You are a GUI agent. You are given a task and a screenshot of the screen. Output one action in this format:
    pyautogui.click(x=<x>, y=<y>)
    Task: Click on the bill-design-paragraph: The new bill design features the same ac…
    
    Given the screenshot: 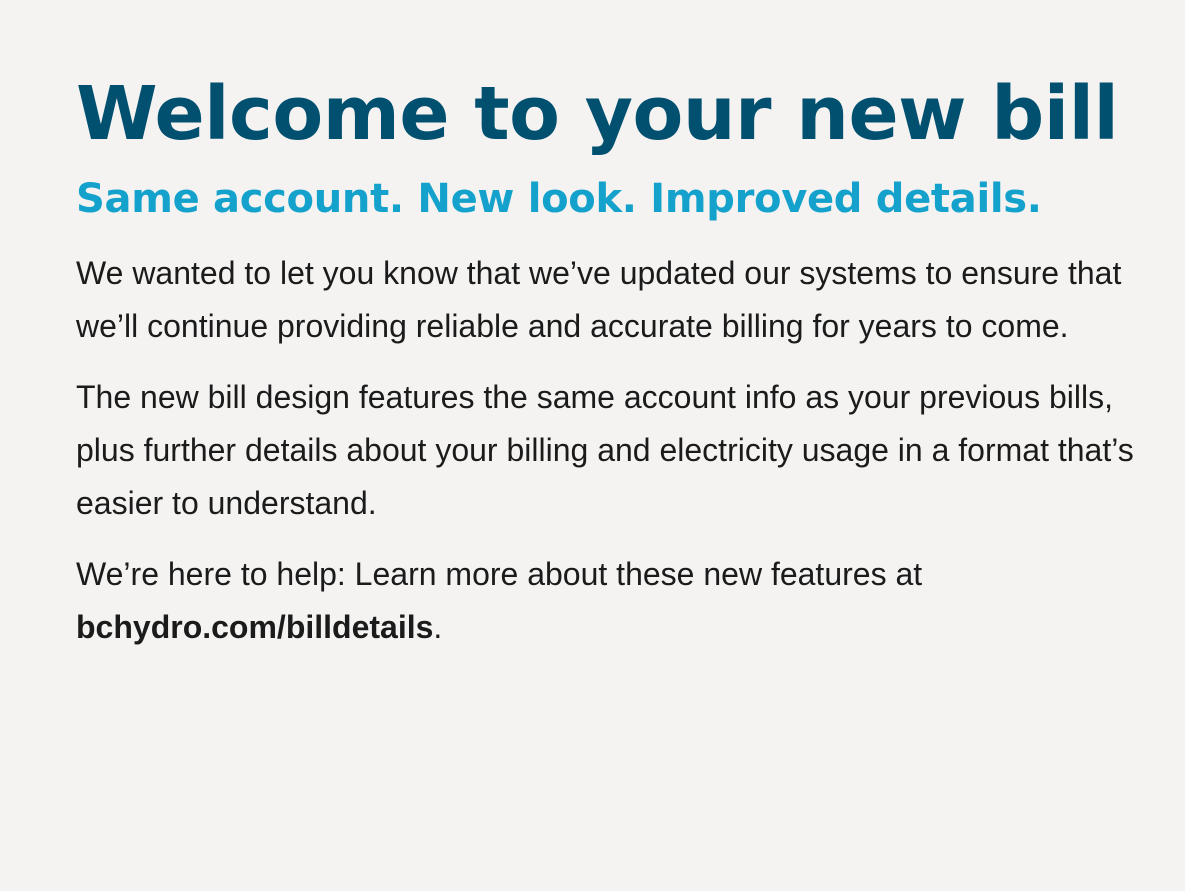 What is the action you would take?
    pyautogui.click(x=605, y=450)
    